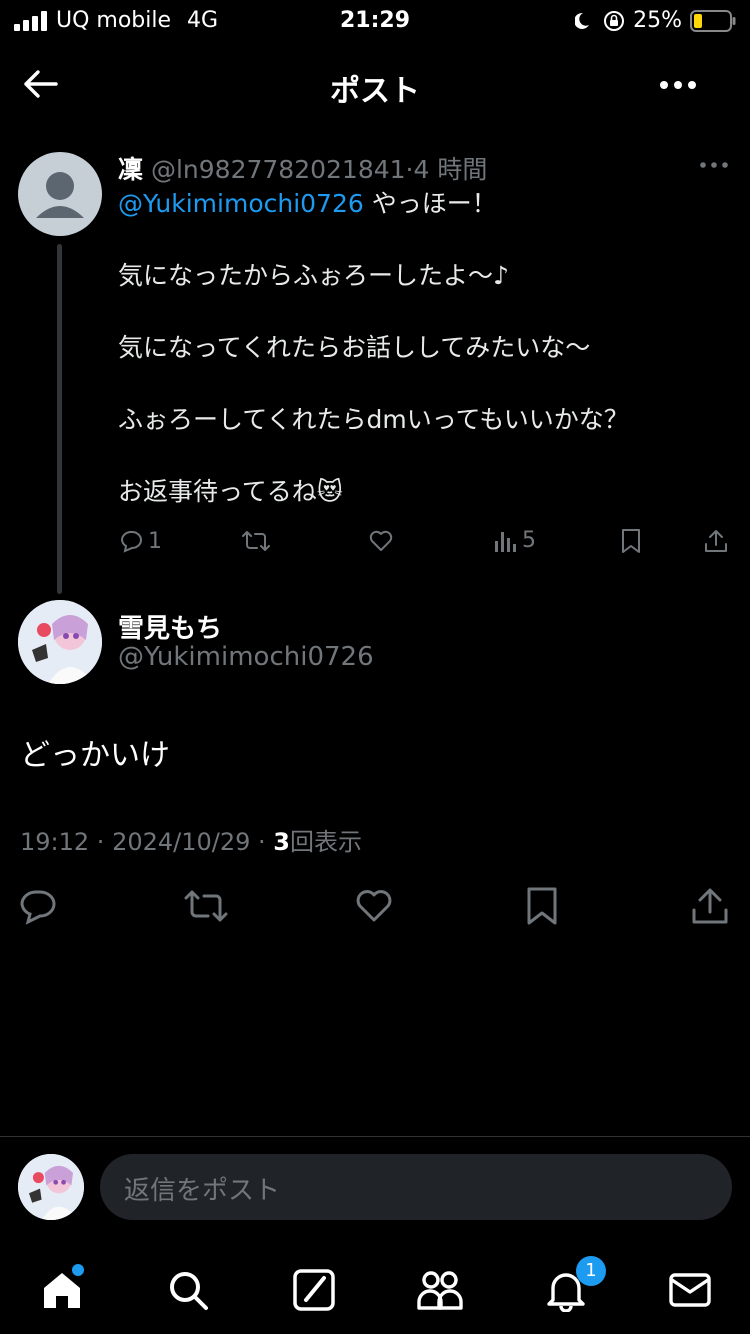  I want to click on author-name: 凜, so click(131, 169).